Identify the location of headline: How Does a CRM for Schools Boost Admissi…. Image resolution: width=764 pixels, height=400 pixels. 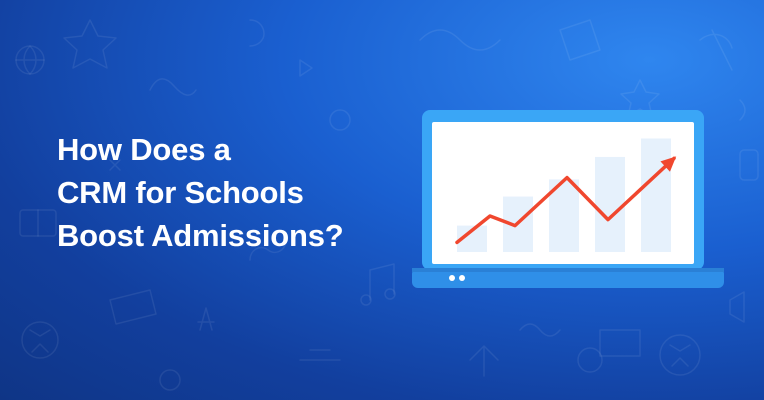
(200, 192).